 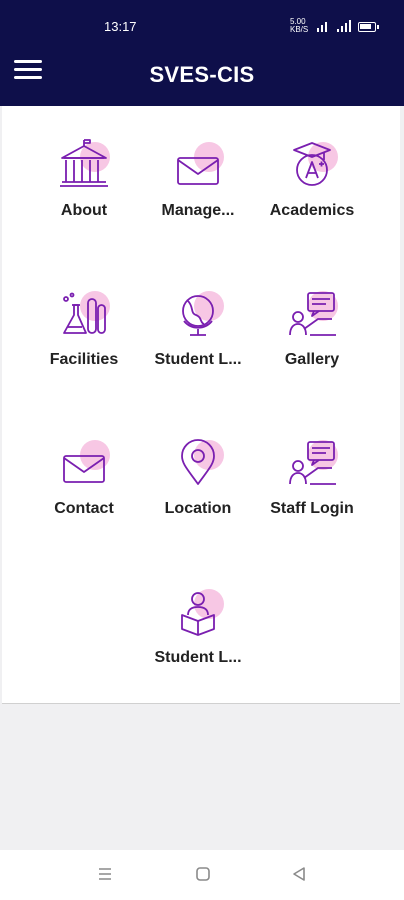 I want to click on network-speed-unit: KB/S, so click(x=299, y=29).